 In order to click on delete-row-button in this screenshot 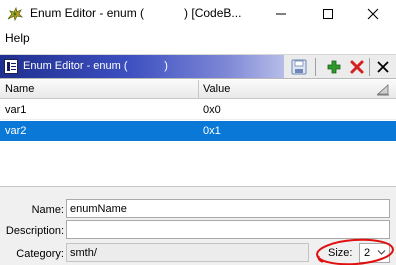, I will do `click(357, 67)`.